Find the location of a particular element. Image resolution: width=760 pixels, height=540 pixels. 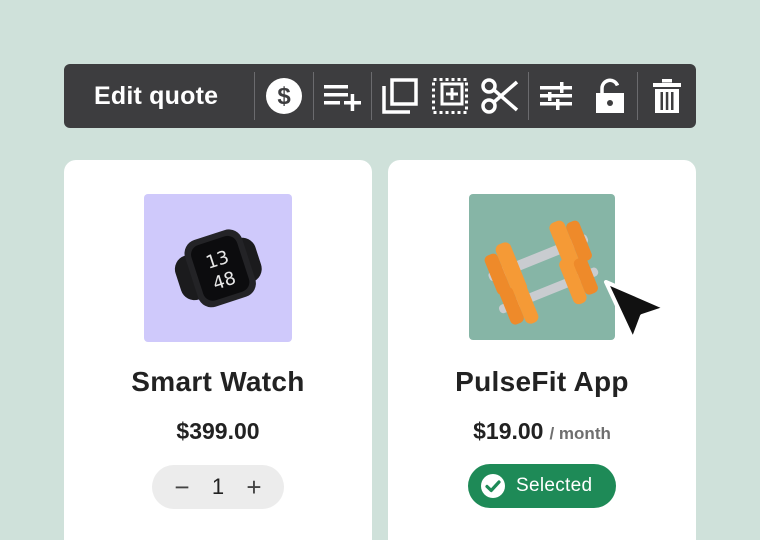

product-image-dumbbells is located at coordinates (542, 267).